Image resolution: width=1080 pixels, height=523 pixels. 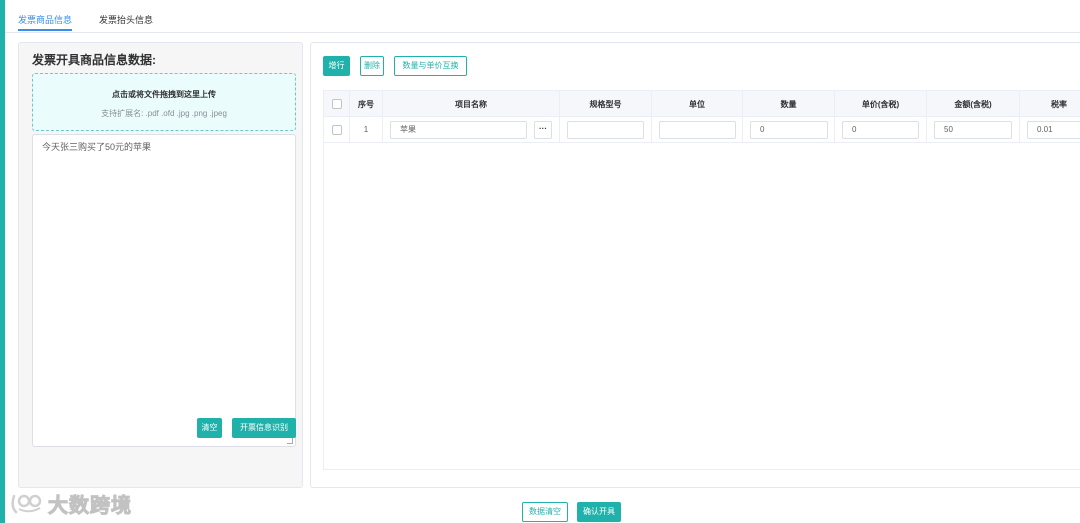 What do you see at coordinates (26, 504) in the screenshot?
I see `watermark-logo-icon` at bounding box center [26, 504].